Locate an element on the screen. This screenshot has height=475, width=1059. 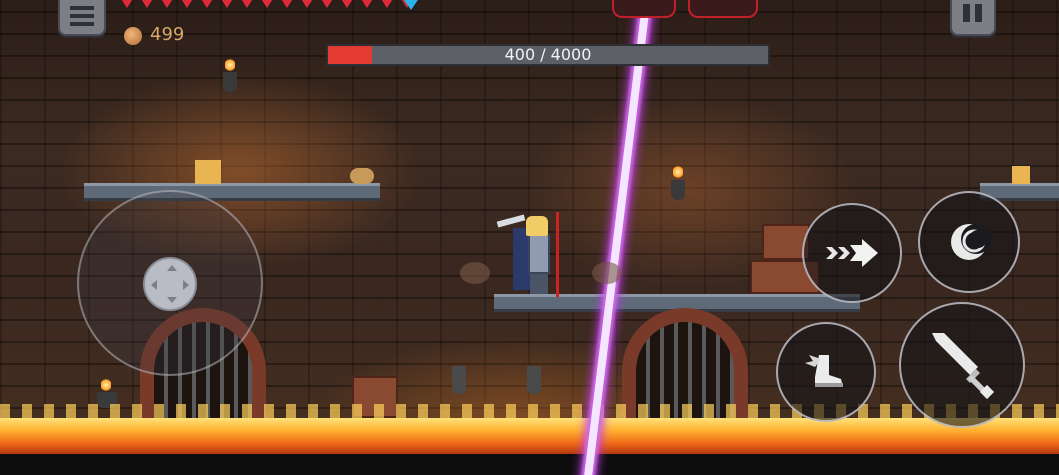
arrow-up-icon is located at coordinates (172, 268).